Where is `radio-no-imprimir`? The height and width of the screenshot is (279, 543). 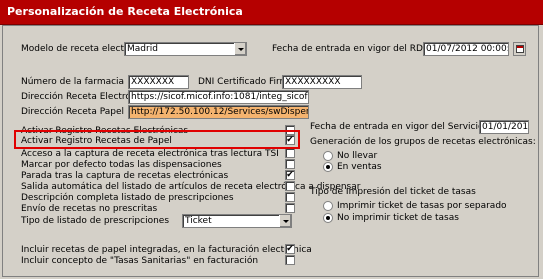
radio-no-imprimir is located at coordinates (328, 218).